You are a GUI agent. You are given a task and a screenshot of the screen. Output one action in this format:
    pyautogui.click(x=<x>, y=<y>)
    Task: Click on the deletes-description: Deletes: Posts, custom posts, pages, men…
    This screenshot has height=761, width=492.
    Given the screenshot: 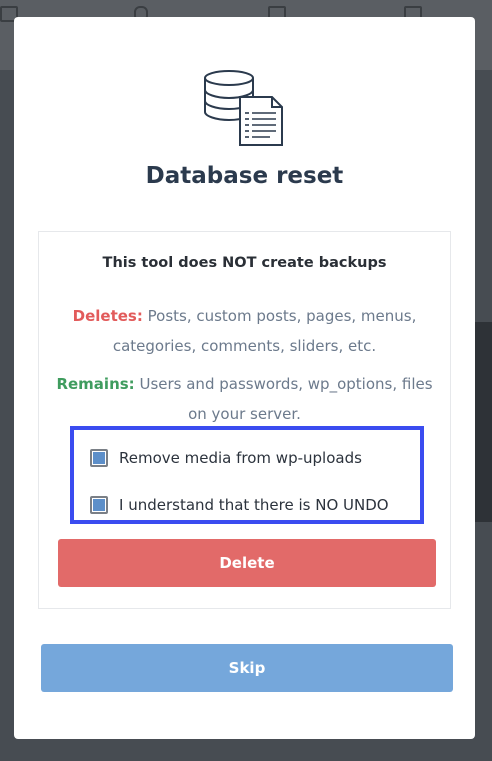 What is the action you would take?
    pyautogui.click(x=244, y=331)
    